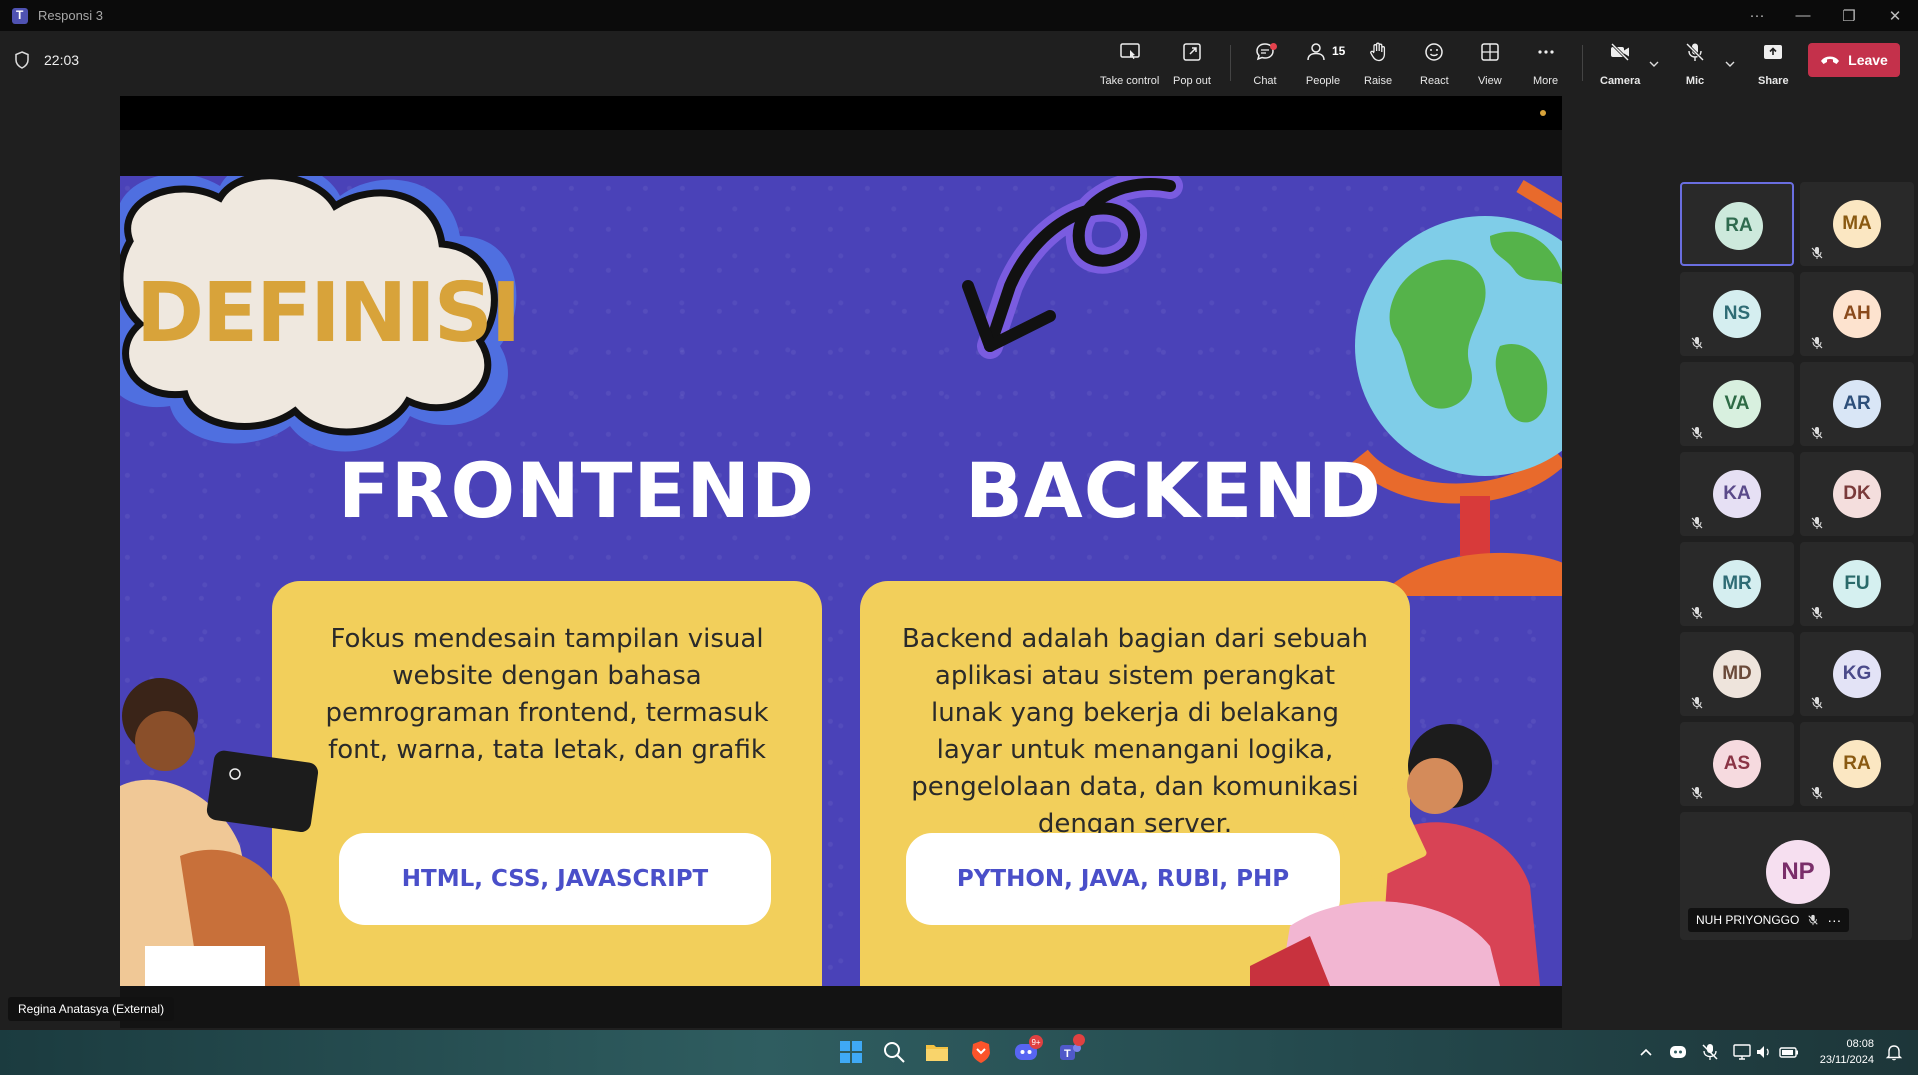  Describe the element at coordinates (1434, 52) in the screenshot. I see `smiley-icon` at that location.